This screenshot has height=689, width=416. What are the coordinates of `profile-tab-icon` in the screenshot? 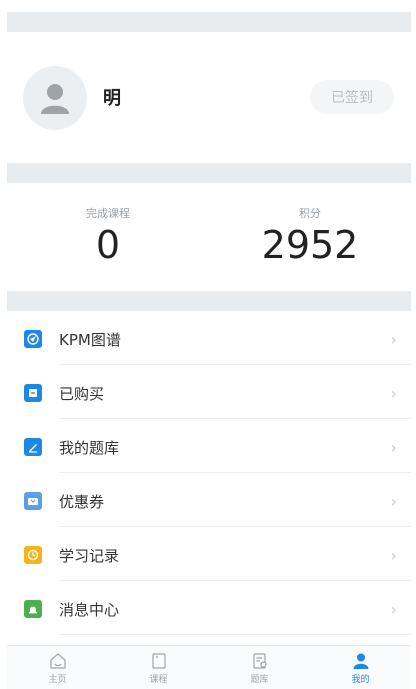 It's located at (360, 661).